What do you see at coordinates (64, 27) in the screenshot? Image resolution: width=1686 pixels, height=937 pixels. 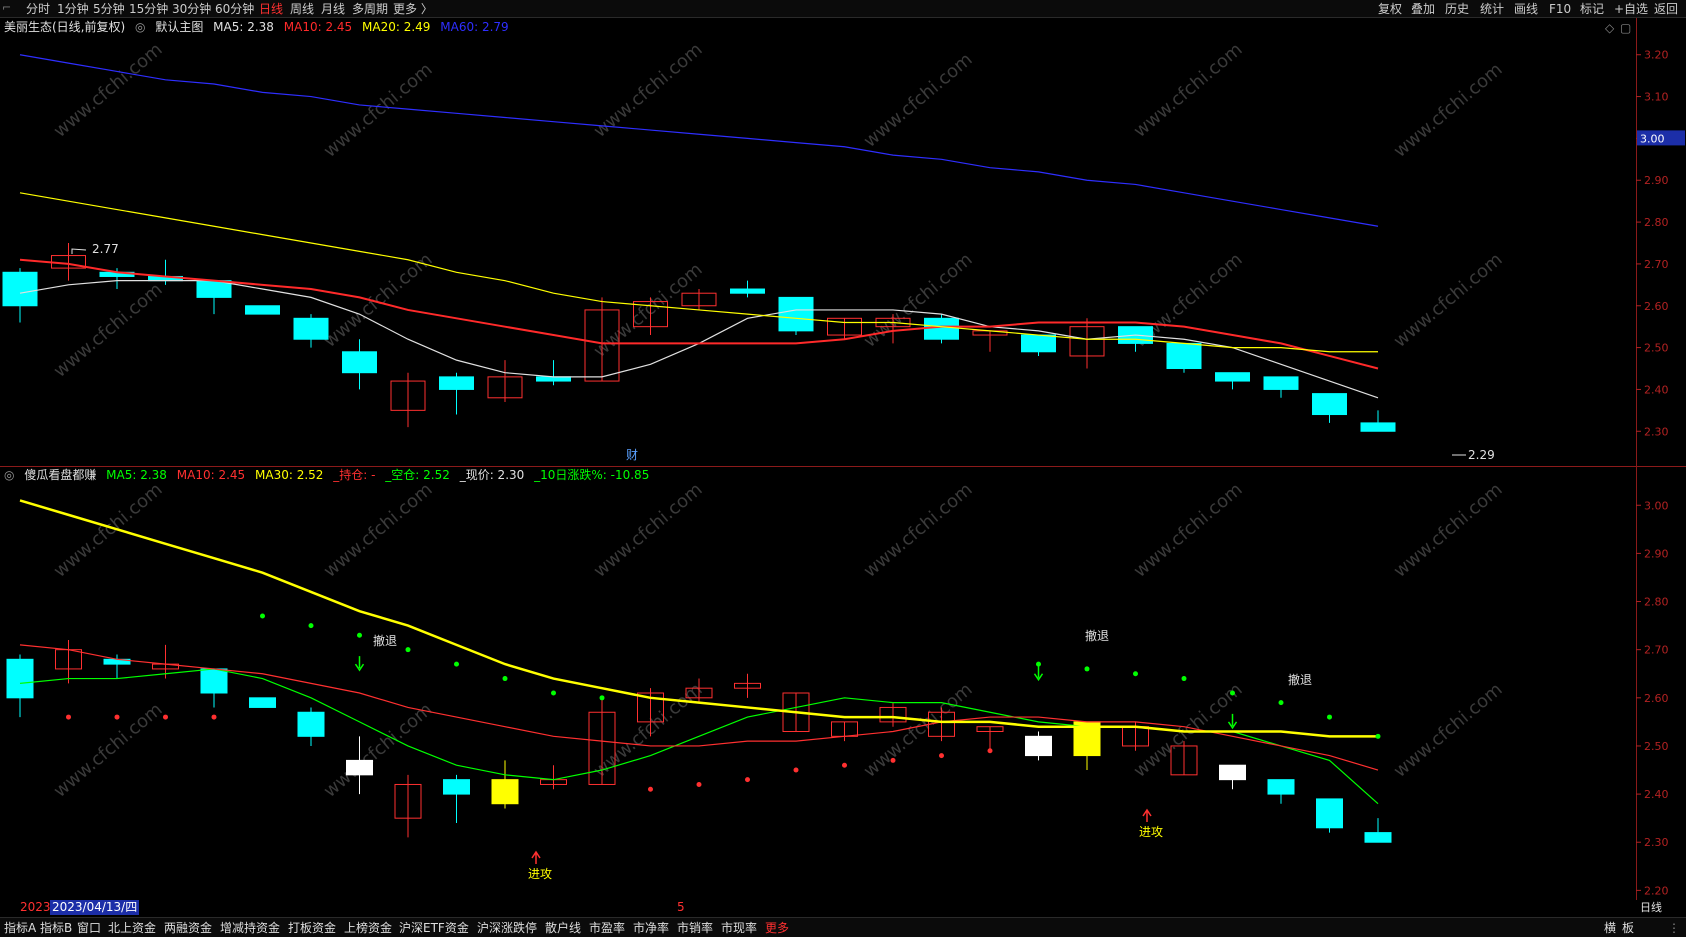 I see `stock-title: 美丽生态(日线,前复权)` at bounding box center [64, 27].